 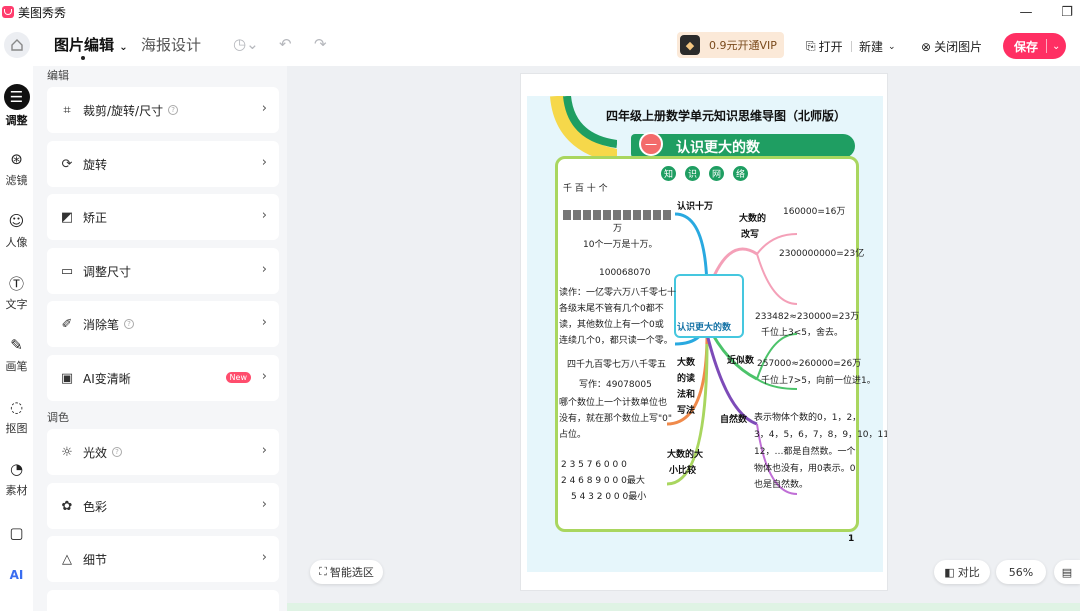 What do you see at coordinates (163, 271) in the screenshot?
I see `resize-item: ▭ 调整尺寸 ›` at bounding box center [163, 271].